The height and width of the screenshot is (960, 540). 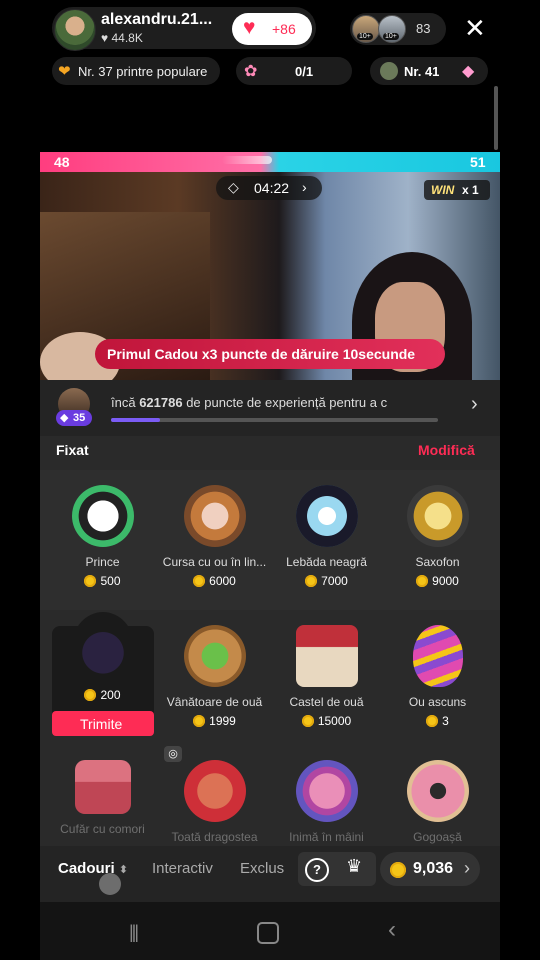 What do you see at coordinates (64, 71) in the screenshot?
I see `heart-icon: ❤` at bounding box center [64, 71].